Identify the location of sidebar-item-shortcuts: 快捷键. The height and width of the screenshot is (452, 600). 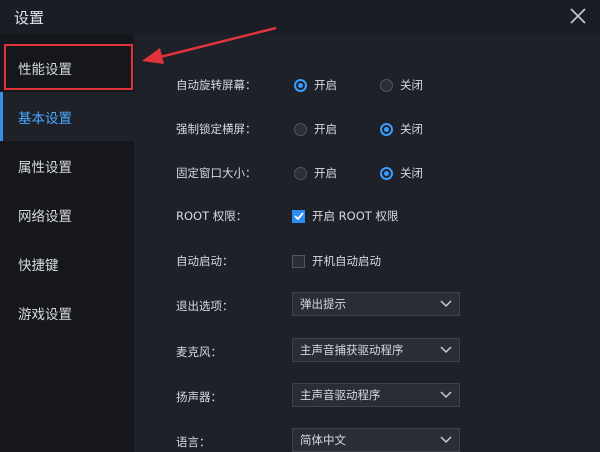
(67, 263).